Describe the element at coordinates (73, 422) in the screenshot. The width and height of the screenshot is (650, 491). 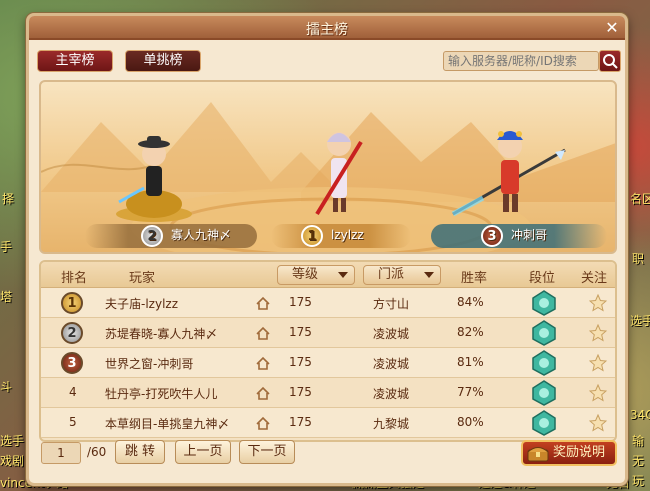
I see `rank-number: 5` at that location.